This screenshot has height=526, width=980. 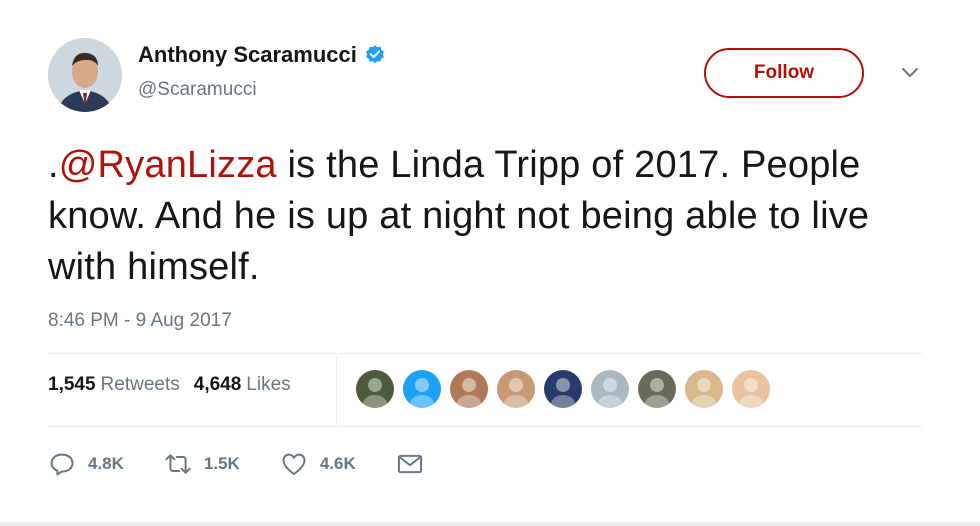 I want to click on like-button: 4.6K, so click(x=318, y=464).